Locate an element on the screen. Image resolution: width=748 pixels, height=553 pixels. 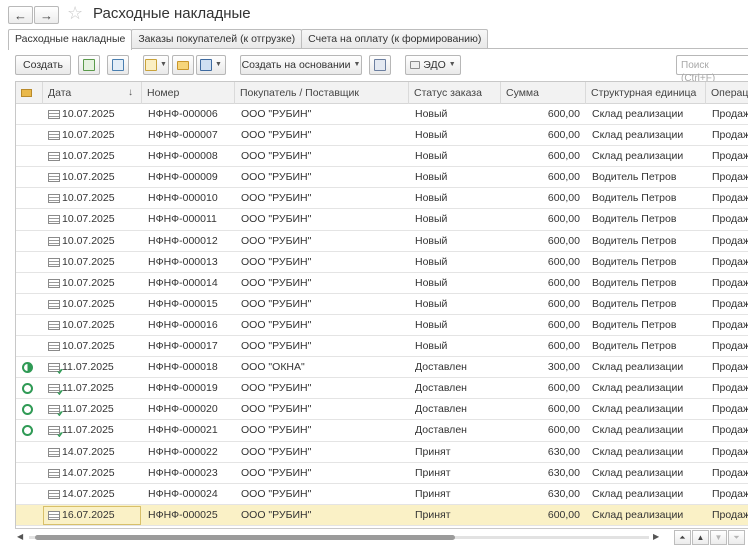
cell-number: НФНФ-000010 is located at coordinates (183, 198).